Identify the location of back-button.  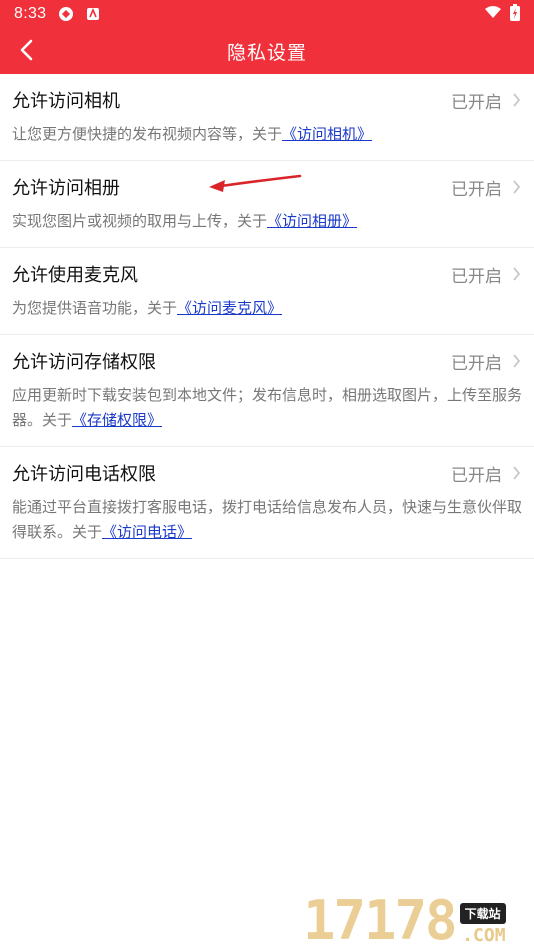
(26, 50).